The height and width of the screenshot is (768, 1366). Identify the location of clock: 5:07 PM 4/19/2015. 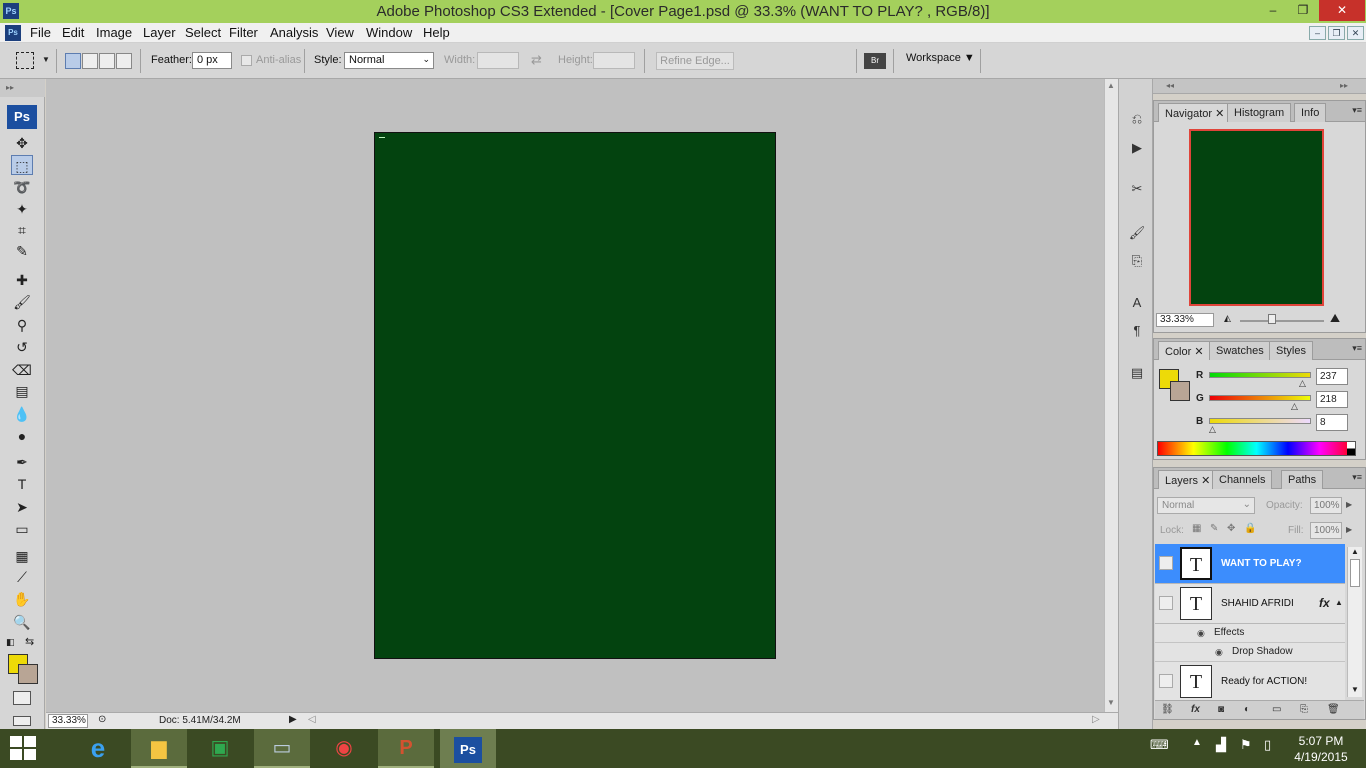
(1321, 749).